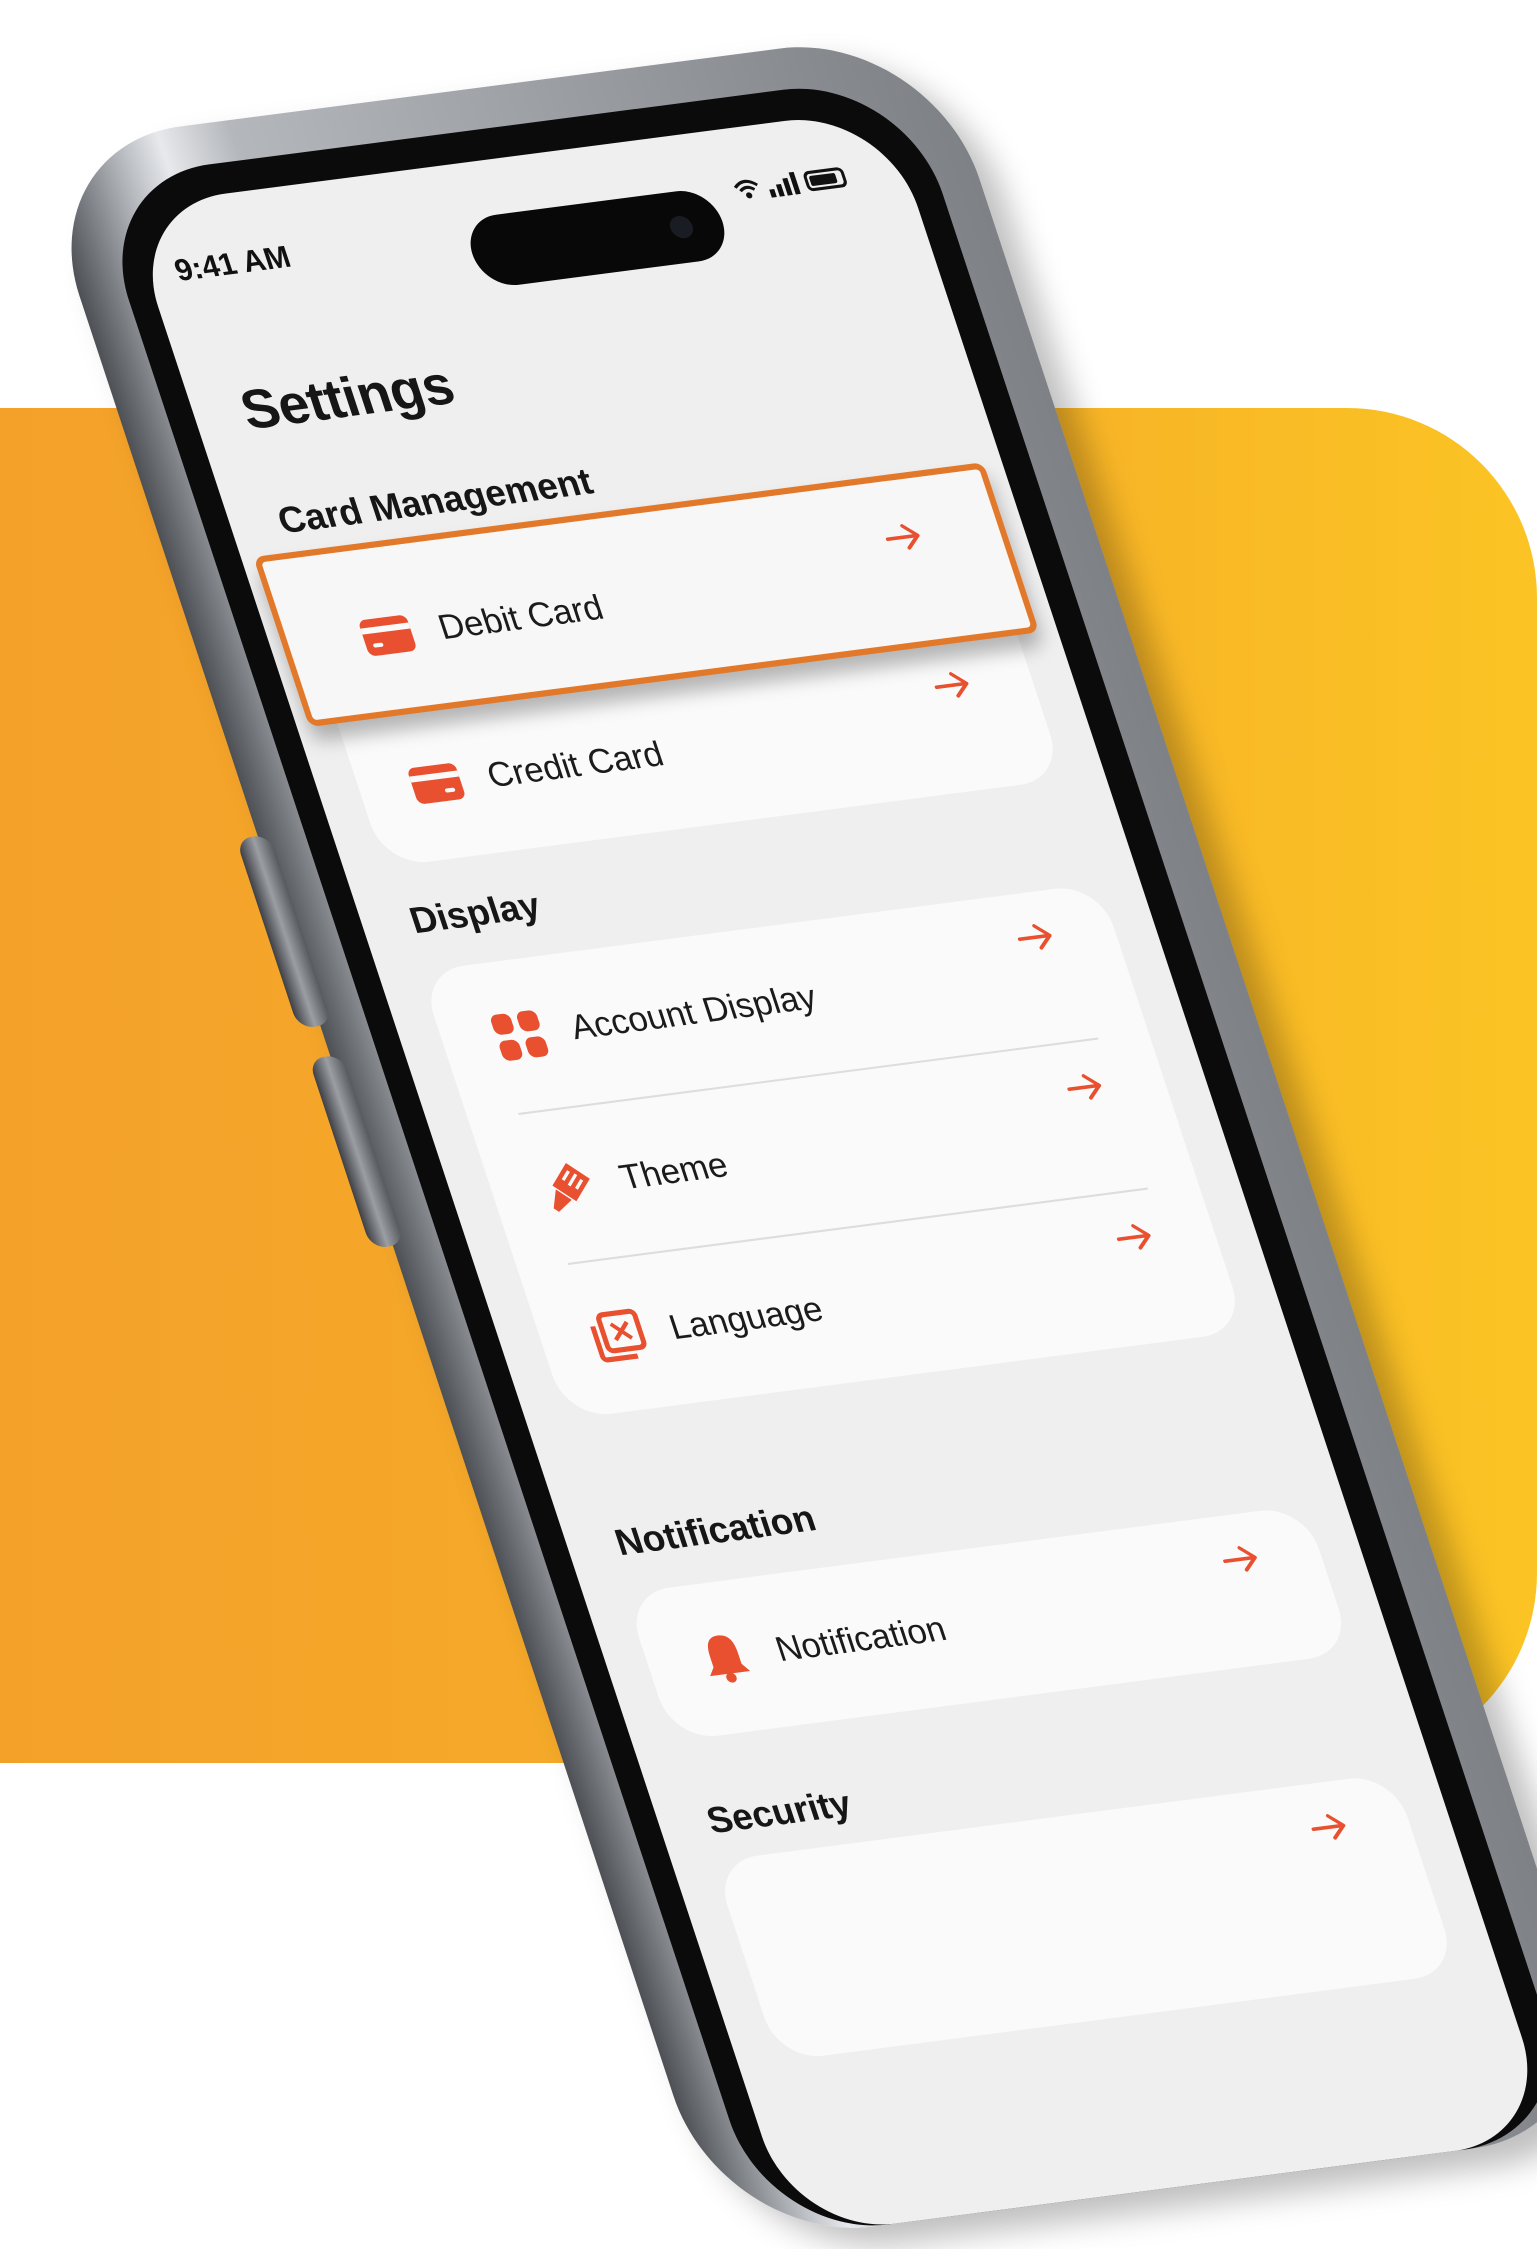  What do you see at coordinates (779, 1811) in the screenshot?
I see `section-title-security: Security` at bounding box center [779, 1811].